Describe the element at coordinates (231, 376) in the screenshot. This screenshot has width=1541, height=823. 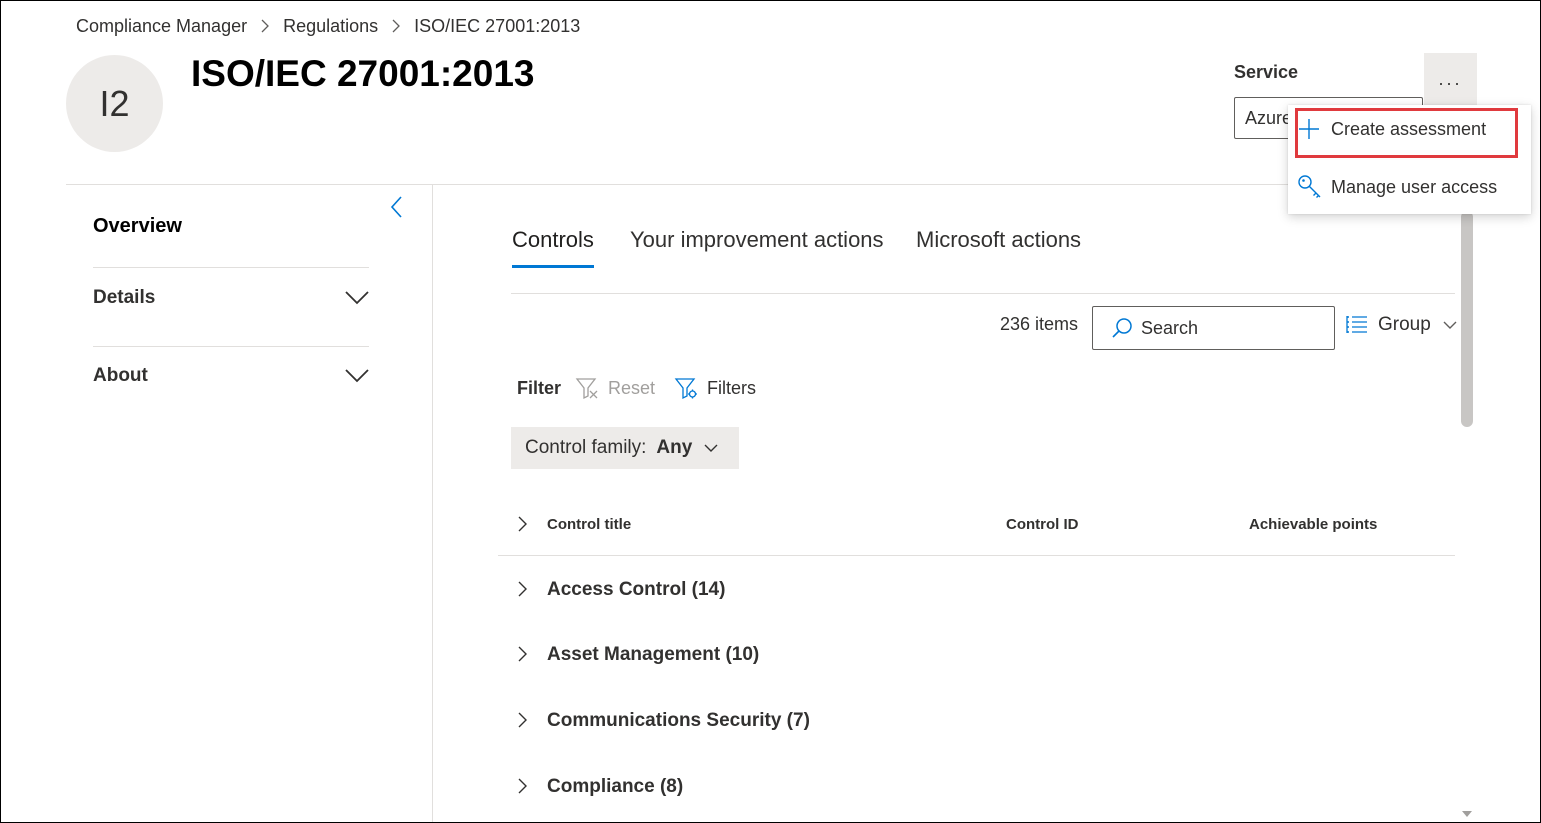
I see `nav-section-about: About` at that location.